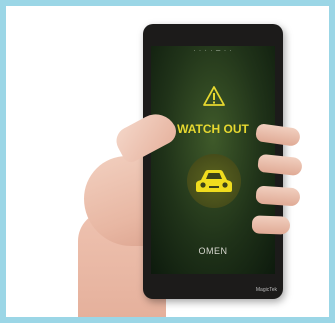  Describe the element at coordinates (213, 251) in the screenshot. I see `bottom-label: OMEN` at that location.